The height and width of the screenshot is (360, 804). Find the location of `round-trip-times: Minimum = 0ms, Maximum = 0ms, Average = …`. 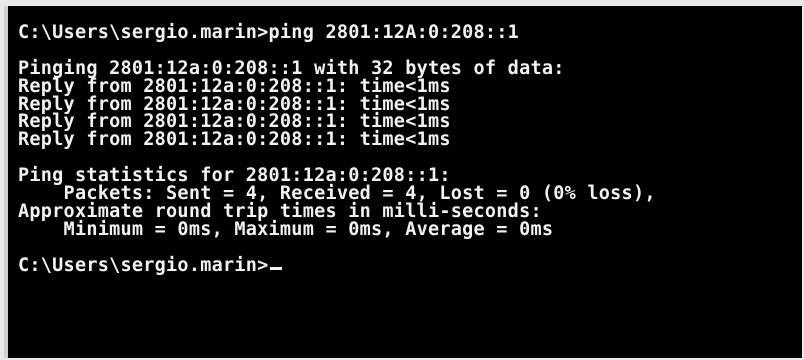

round-trip-times: Minimum = 0ms, Maximum = 0ms, Average = … is located at coordinates (286, 229).